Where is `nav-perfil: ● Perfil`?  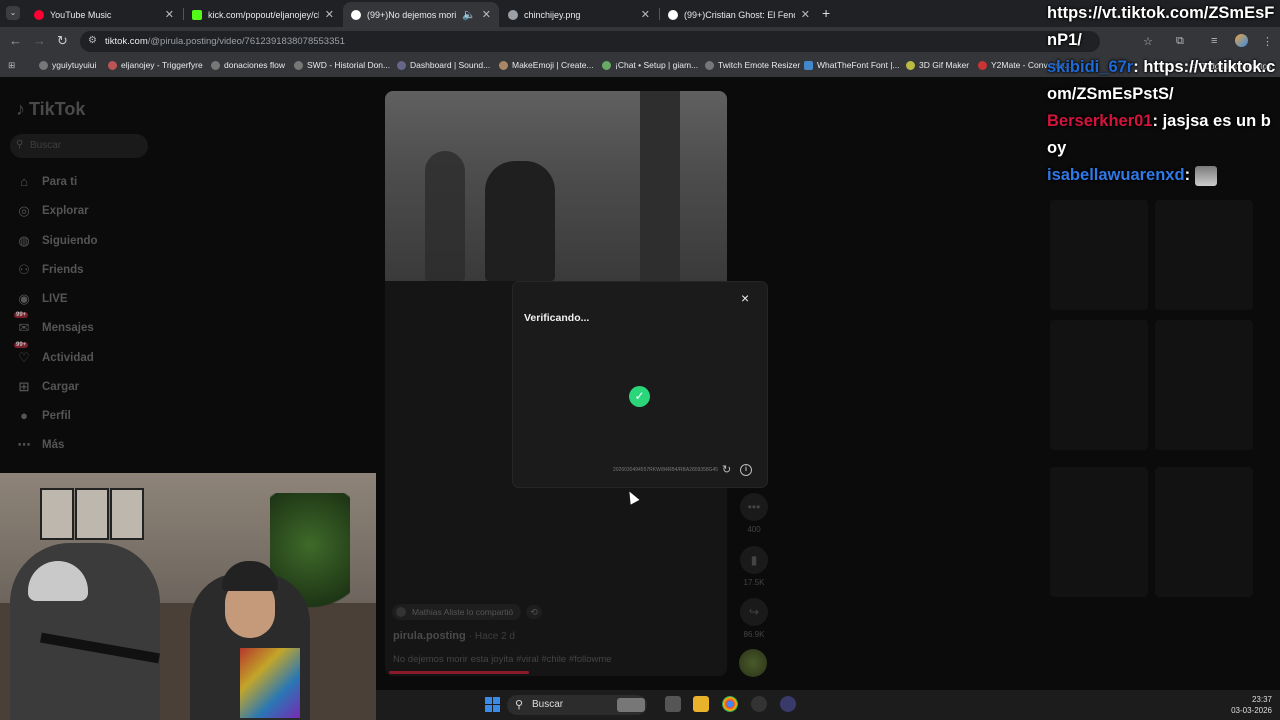
nav-perfil: ● Perfil is located at coordinates (43, 415).